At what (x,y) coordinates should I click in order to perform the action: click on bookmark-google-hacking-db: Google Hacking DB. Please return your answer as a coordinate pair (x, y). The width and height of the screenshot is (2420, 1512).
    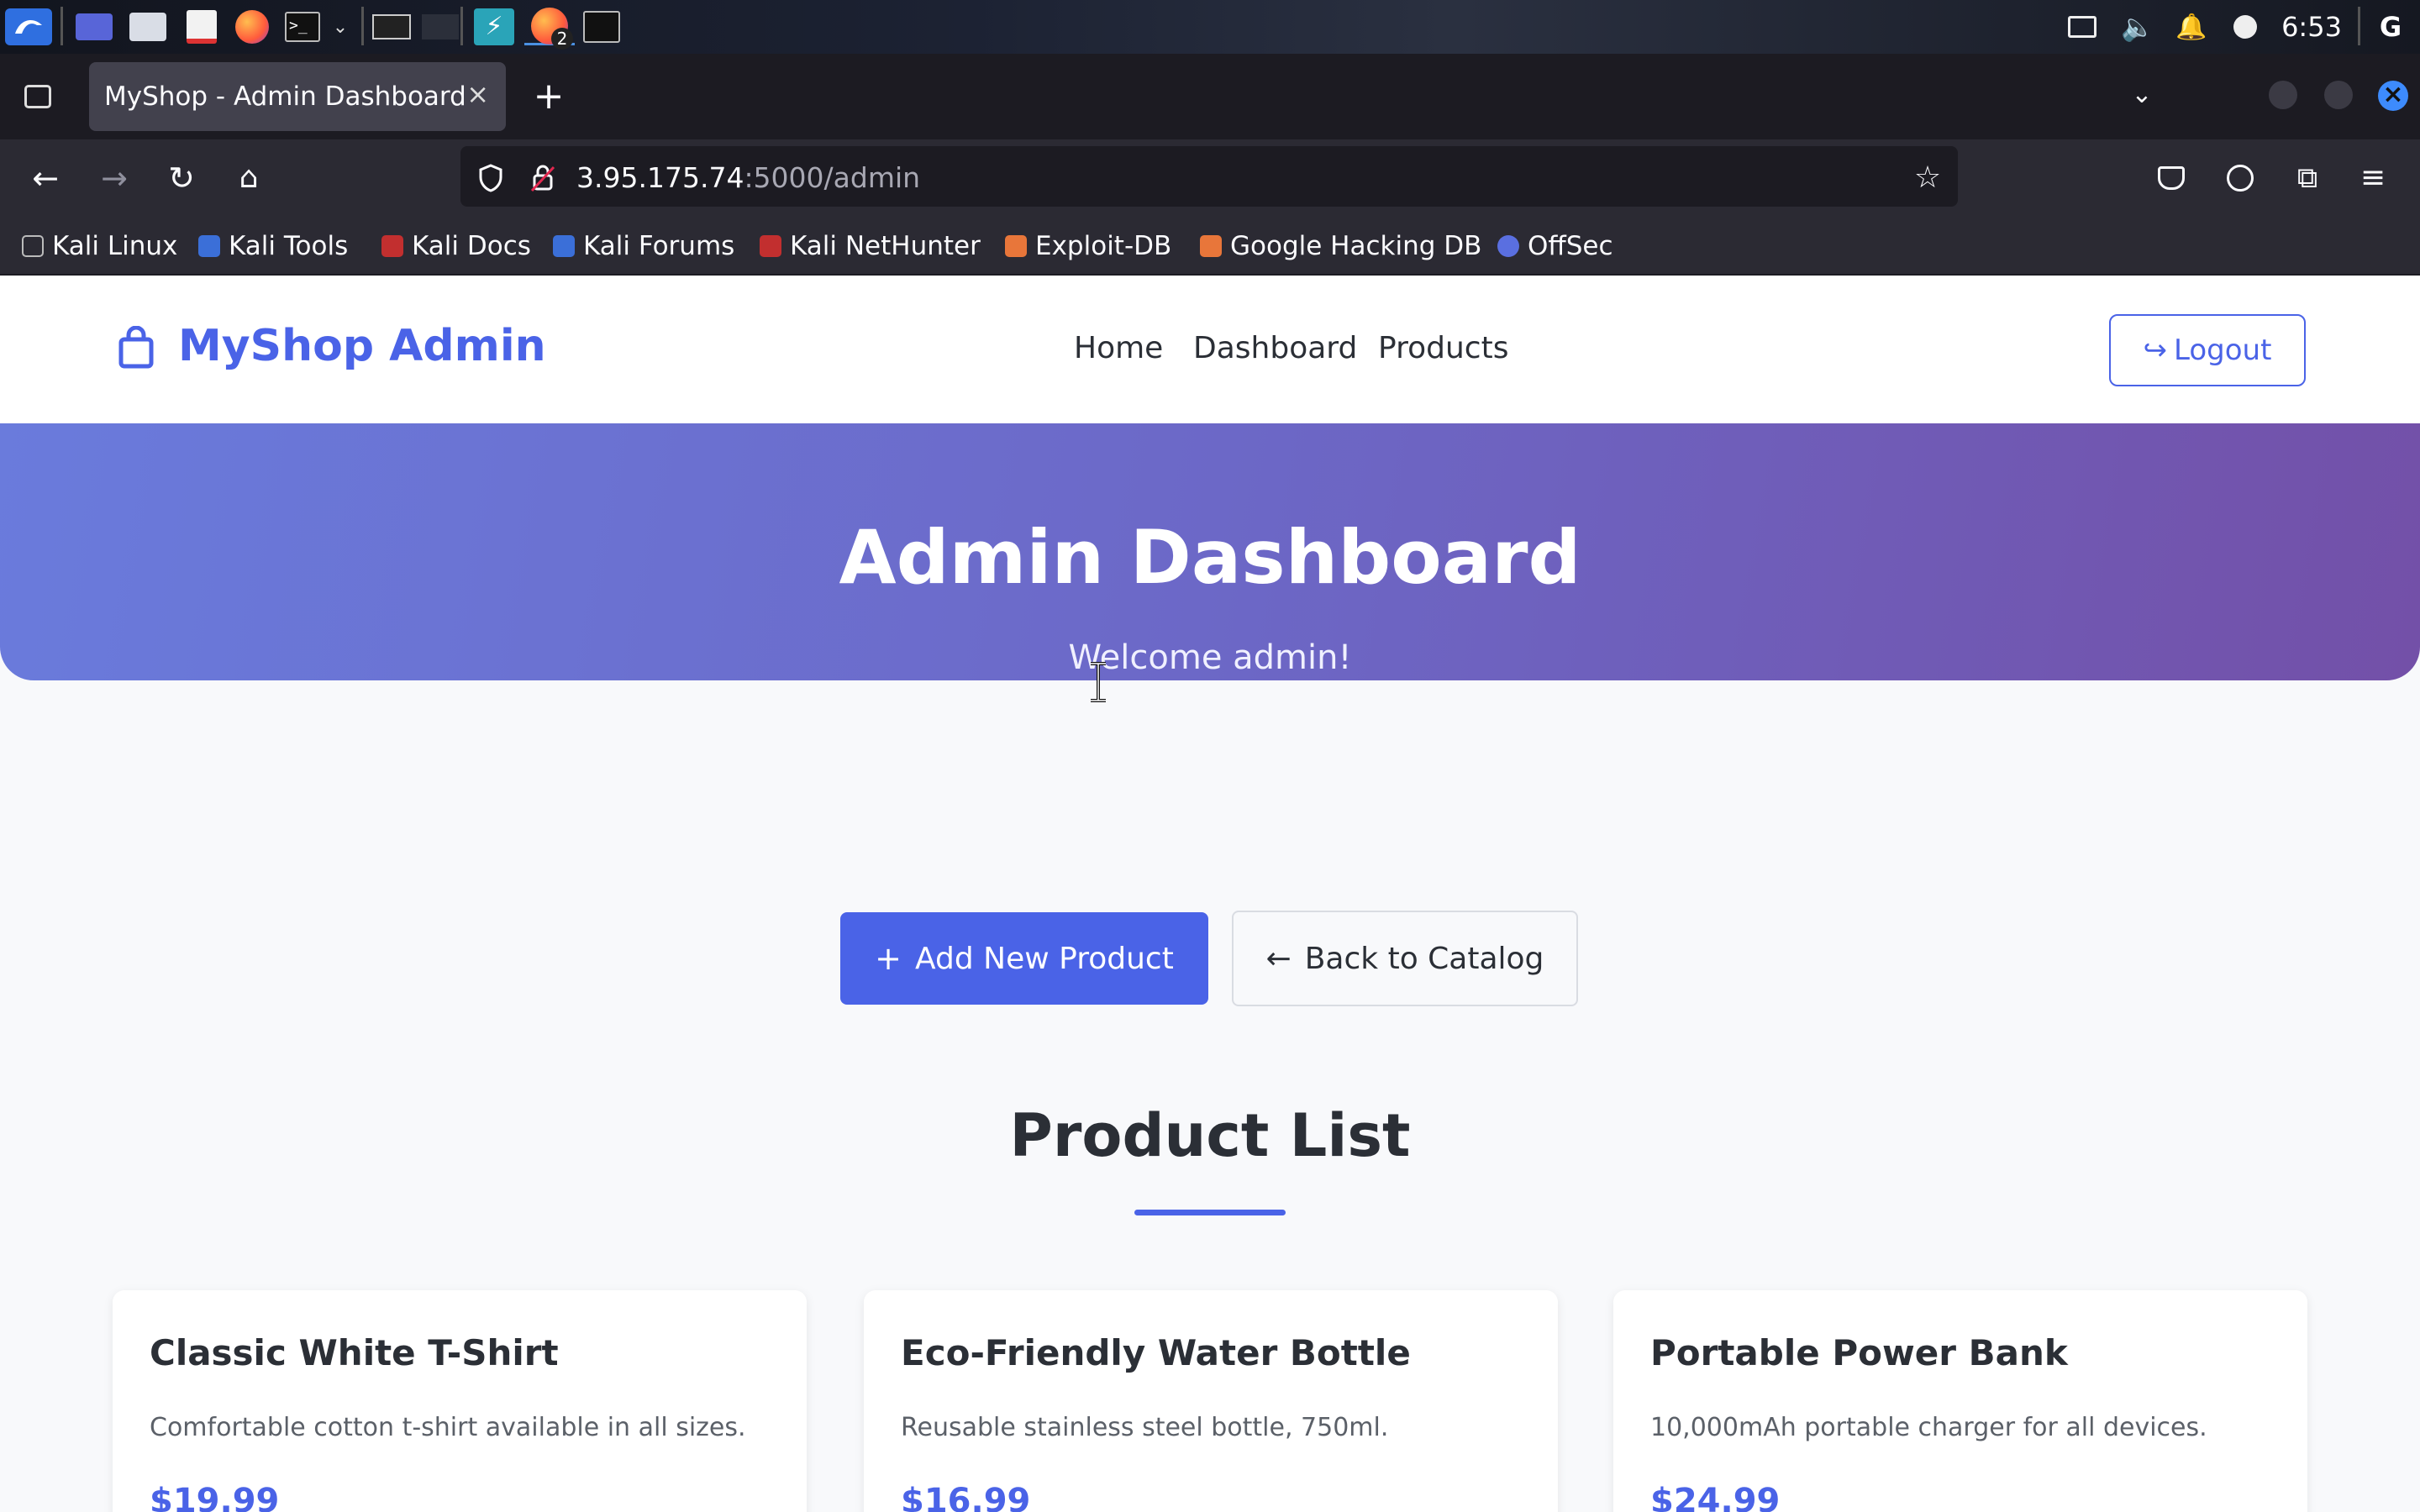
    Looking at the image, I should click on (1341, 246).